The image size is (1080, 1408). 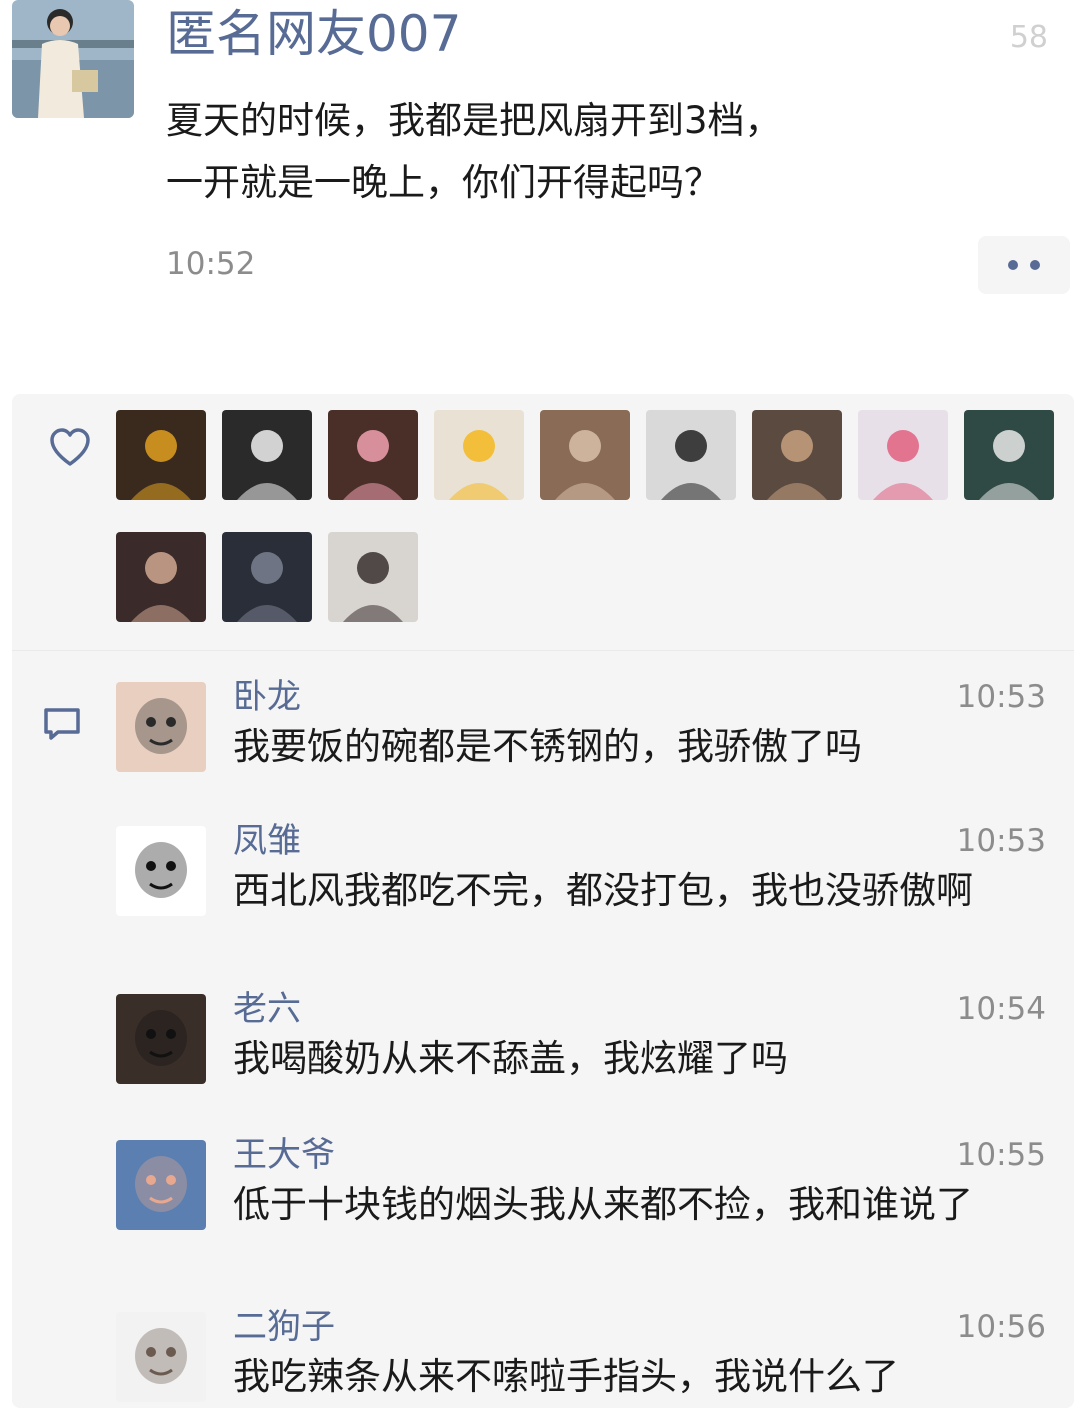 What do you see at coordinates (1001, 1155) in the screenshot?
I see `comment-timestamp: 10:55` at bounding box center [1001, 1155].